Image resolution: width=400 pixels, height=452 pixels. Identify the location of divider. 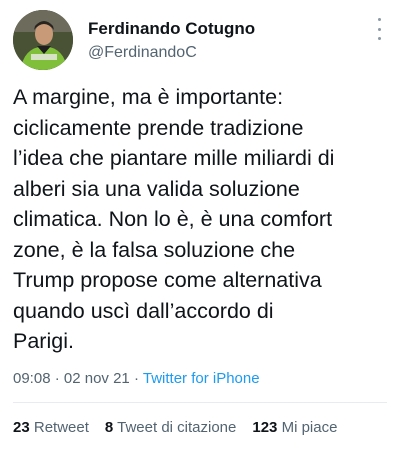
(200, 402).